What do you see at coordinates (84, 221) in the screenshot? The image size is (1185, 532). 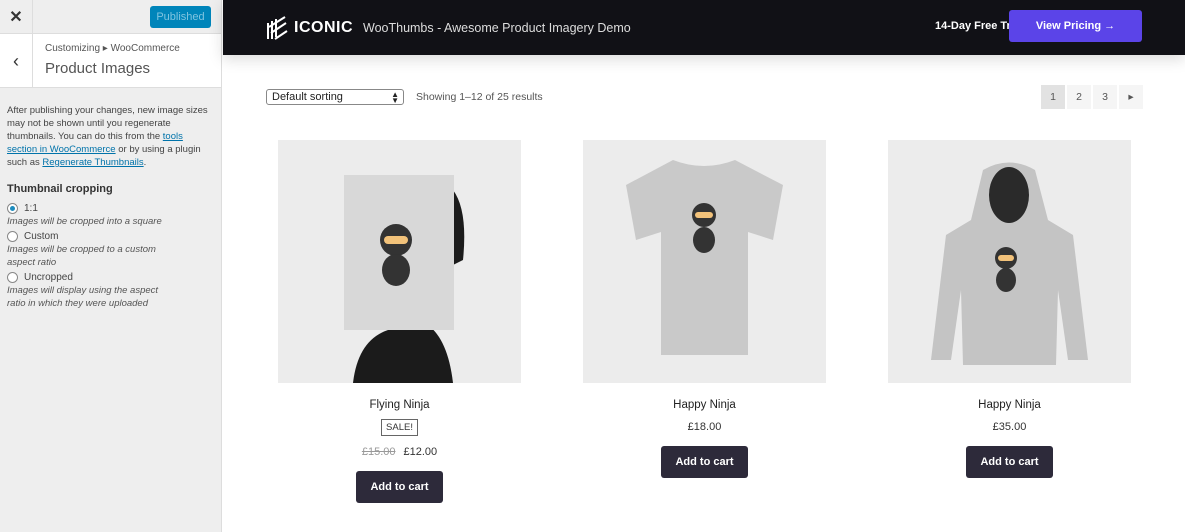 I see `option-desc: Images will be cropped into a square` at bounding box center [84, 221].